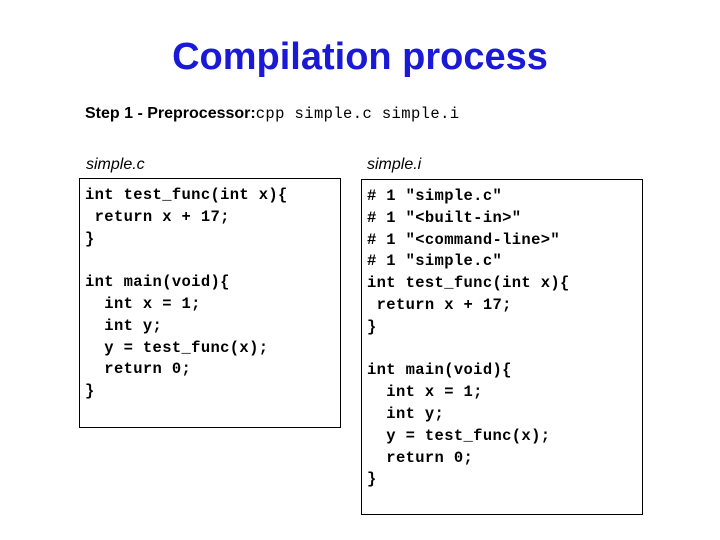 This screenshot has height=540, width=720. What do you see at coordinates (464, 239) in the screenshot?
I see `code-line: # 1 "<command-line>"` at bounding box center [464, 239].